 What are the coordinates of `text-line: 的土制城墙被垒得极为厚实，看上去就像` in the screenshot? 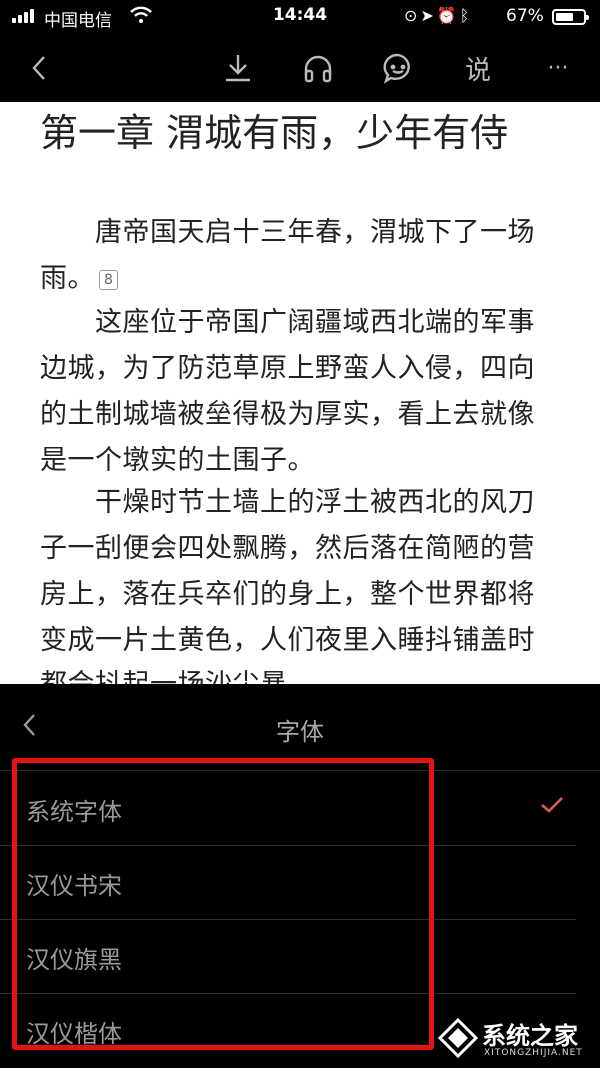 It's located at (287, 414).